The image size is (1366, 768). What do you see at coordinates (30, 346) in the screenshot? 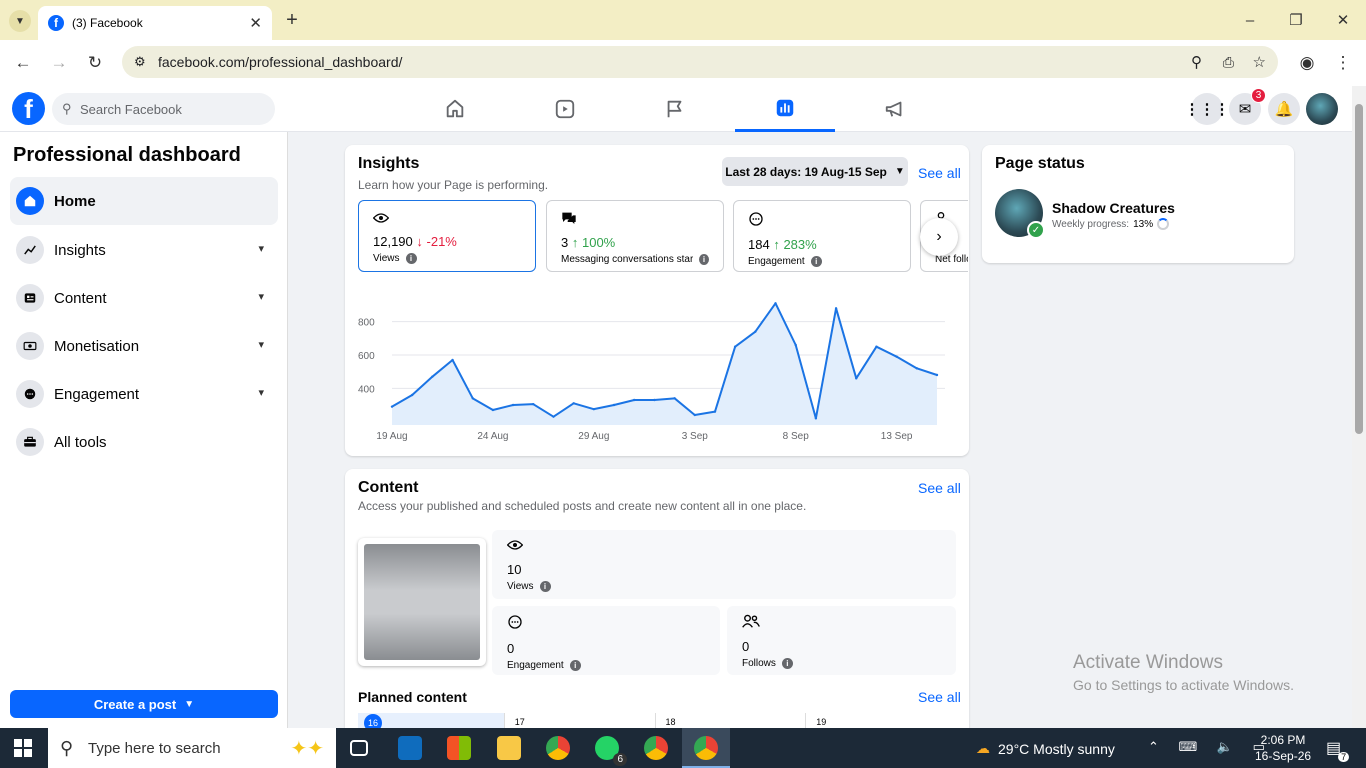
I see `money-icon` at bounding box center [30, 346].